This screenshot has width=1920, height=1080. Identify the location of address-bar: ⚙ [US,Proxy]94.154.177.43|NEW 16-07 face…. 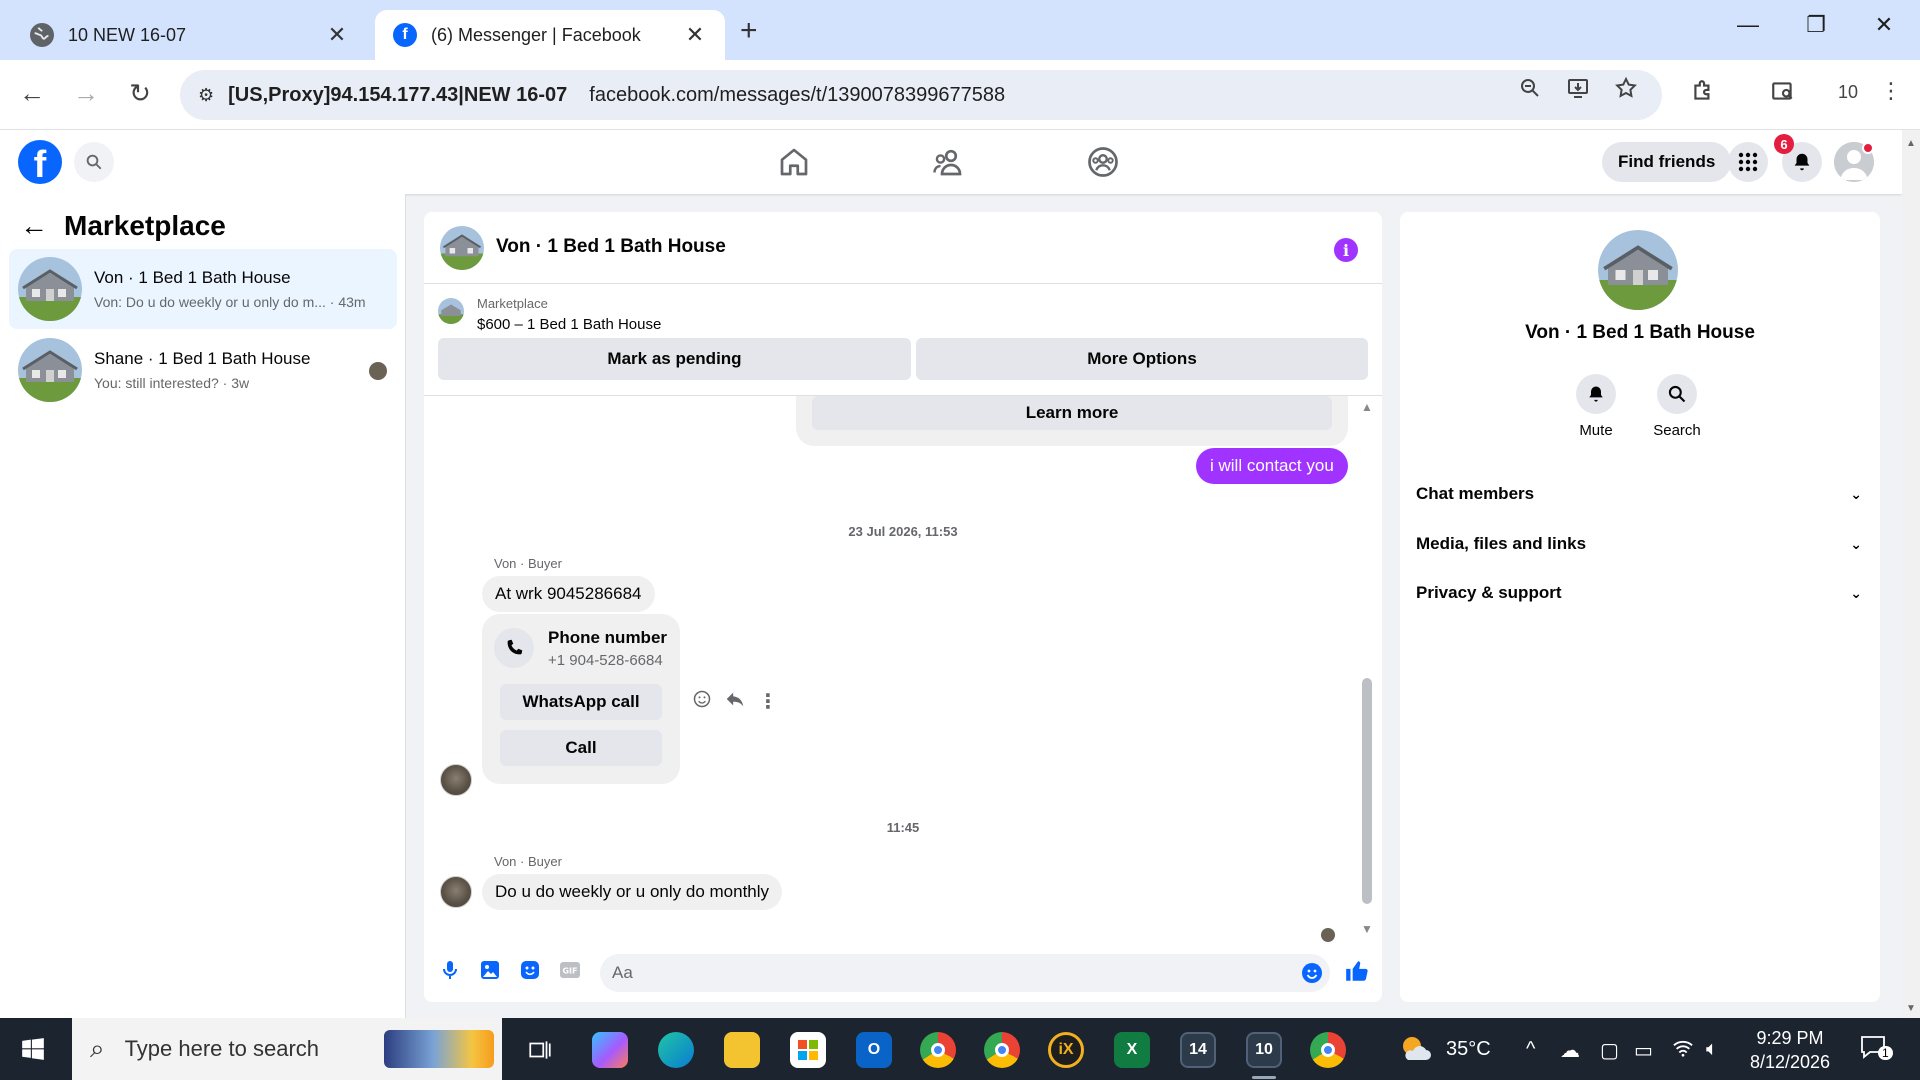
(921, 95).